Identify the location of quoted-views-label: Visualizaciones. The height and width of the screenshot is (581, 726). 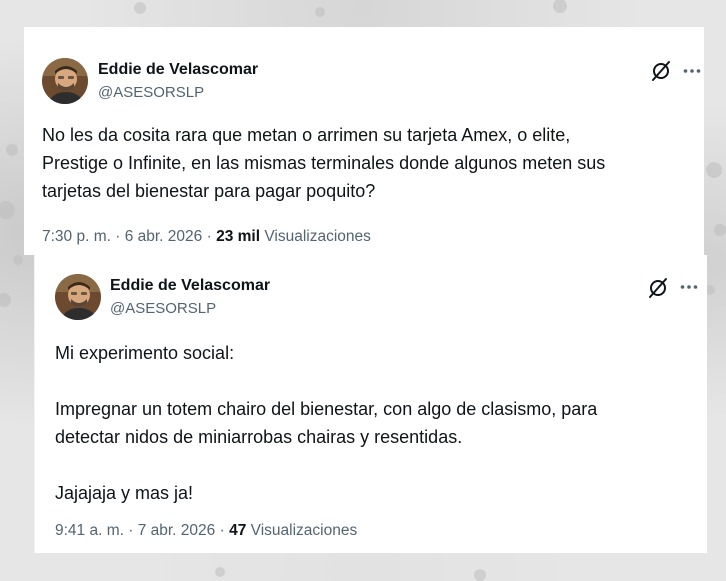
(304, 530).